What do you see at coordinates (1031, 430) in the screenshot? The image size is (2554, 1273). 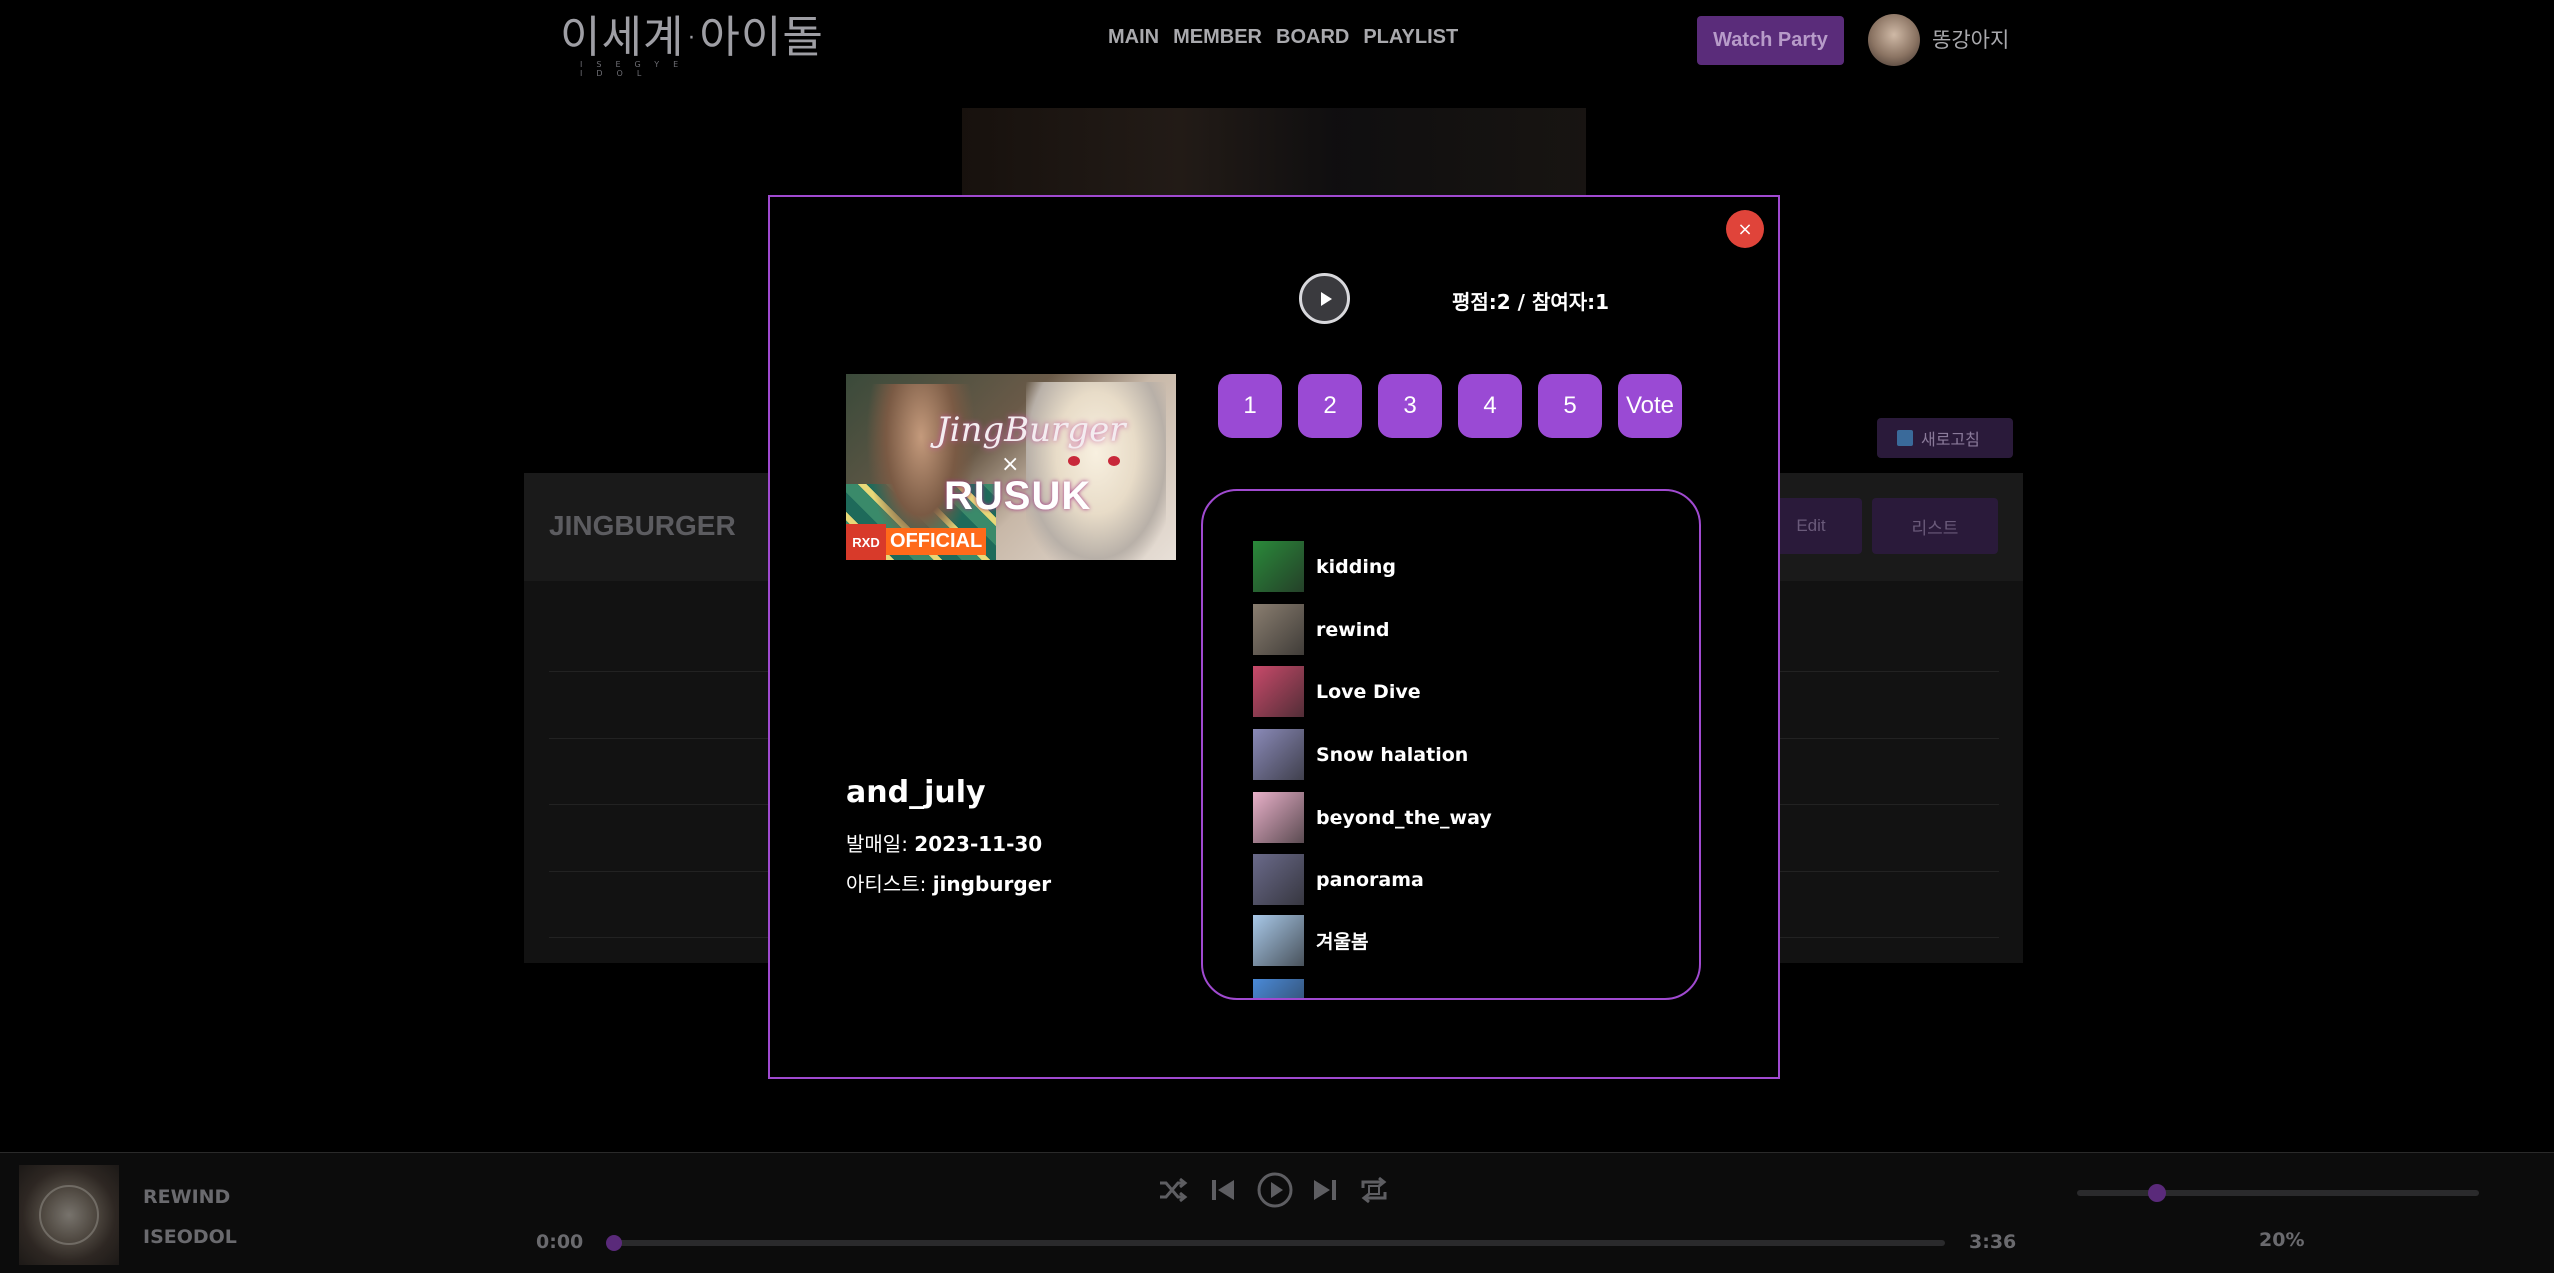 I see `cover-script-title: JingBurger` at bounding box center [1031, 430].